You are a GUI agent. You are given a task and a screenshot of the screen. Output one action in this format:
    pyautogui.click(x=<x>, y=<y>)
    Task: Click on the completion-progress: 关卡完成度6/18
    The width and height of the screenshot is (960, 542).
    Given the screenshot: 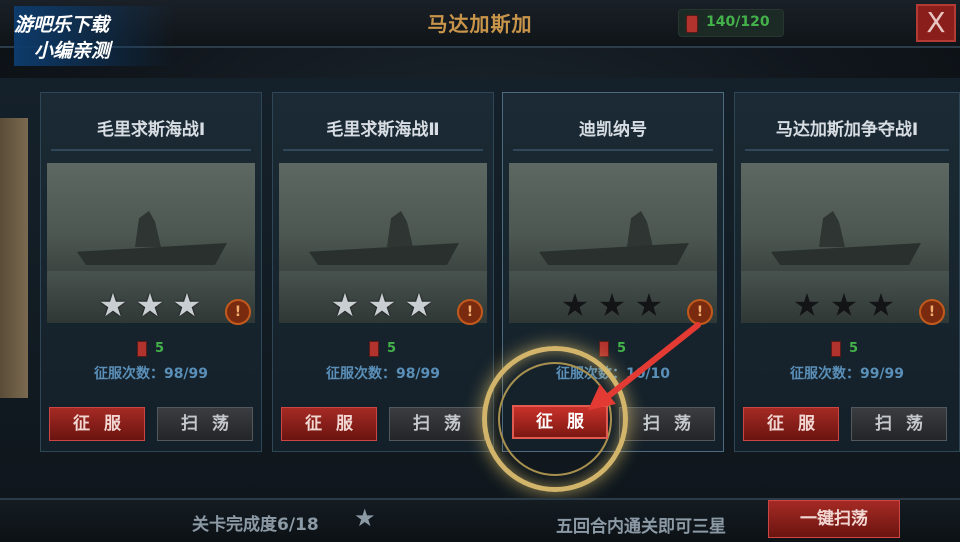 What is the action you would take?
    pyautogui.click(x=255, y=525)
    